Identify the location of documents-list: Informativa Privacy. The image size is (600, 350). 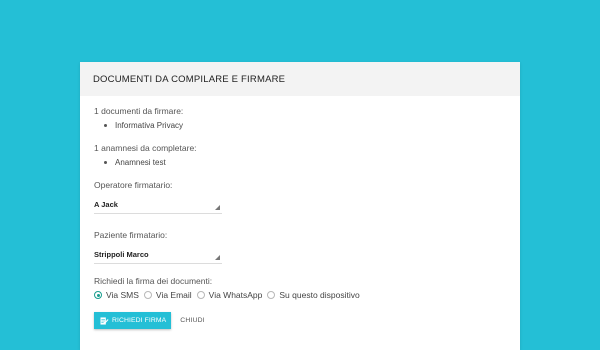
(307, 125).